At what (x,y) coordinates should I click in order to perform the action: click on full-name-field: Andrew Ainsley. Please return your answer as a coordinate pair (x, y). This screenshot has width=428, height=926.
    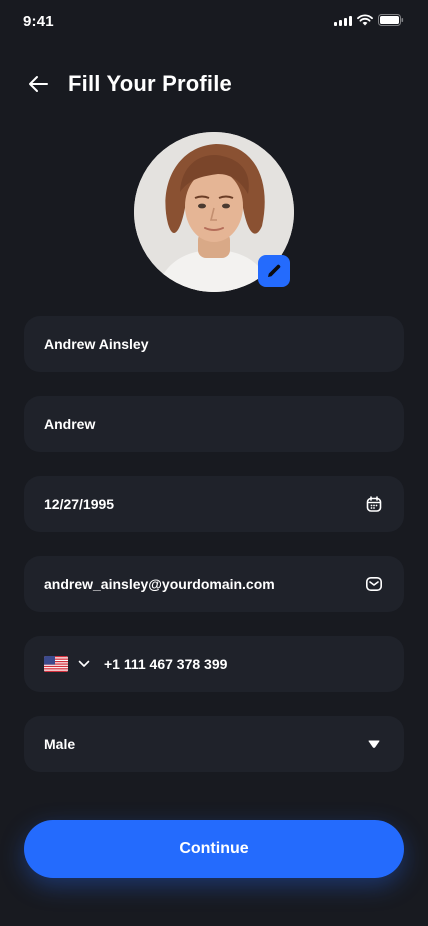
    Looking at the image, I should click on (214, 344).